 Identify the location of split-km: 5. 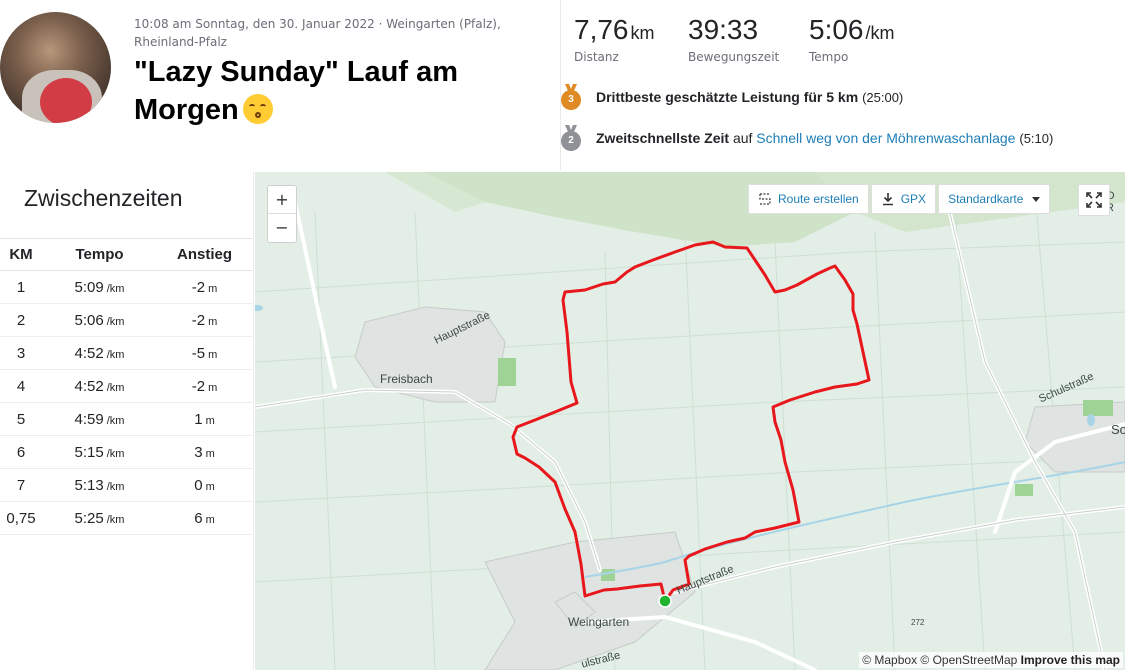
(21, 419).